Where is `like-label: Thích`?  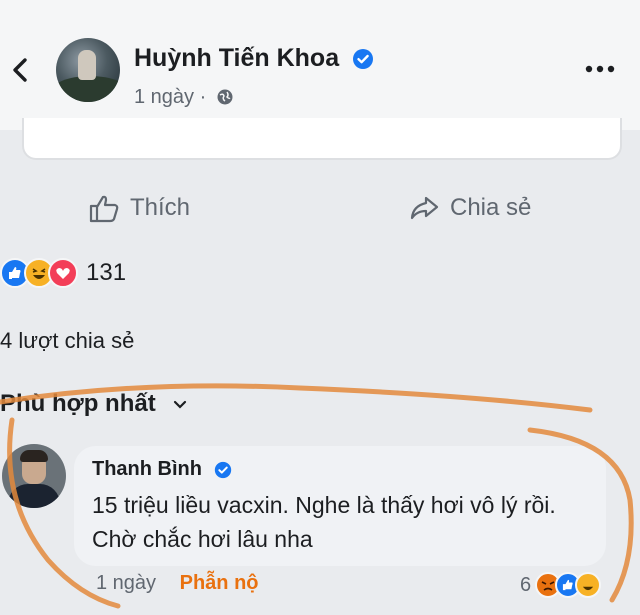 like-label: Thích is located at coordinates (160, 208).